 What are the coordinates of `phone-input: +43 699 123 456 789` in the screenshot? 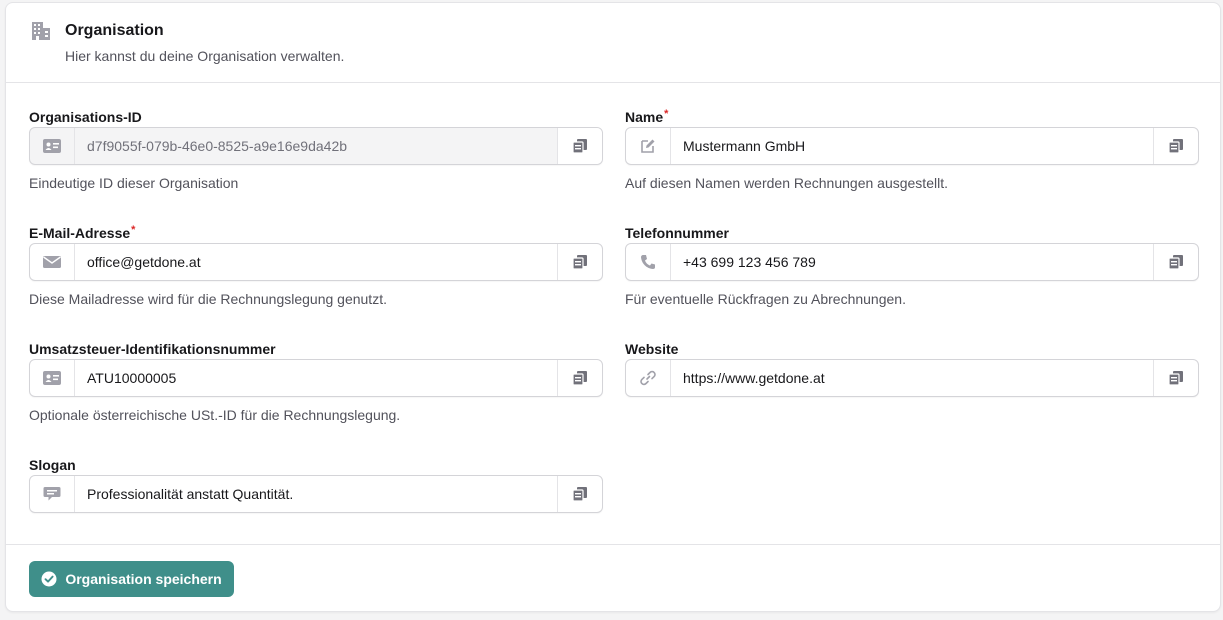 It's located at (912, 262).